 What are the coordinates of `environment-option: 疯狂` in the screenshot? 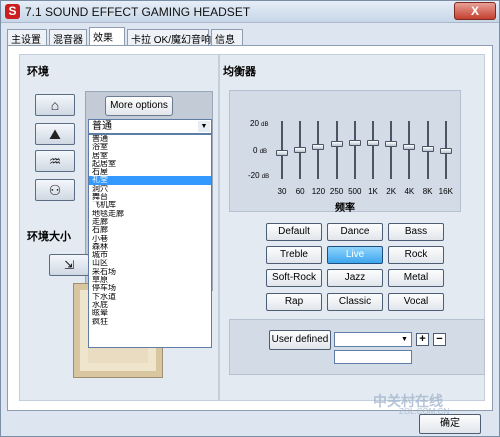 It's located at (150, 322).